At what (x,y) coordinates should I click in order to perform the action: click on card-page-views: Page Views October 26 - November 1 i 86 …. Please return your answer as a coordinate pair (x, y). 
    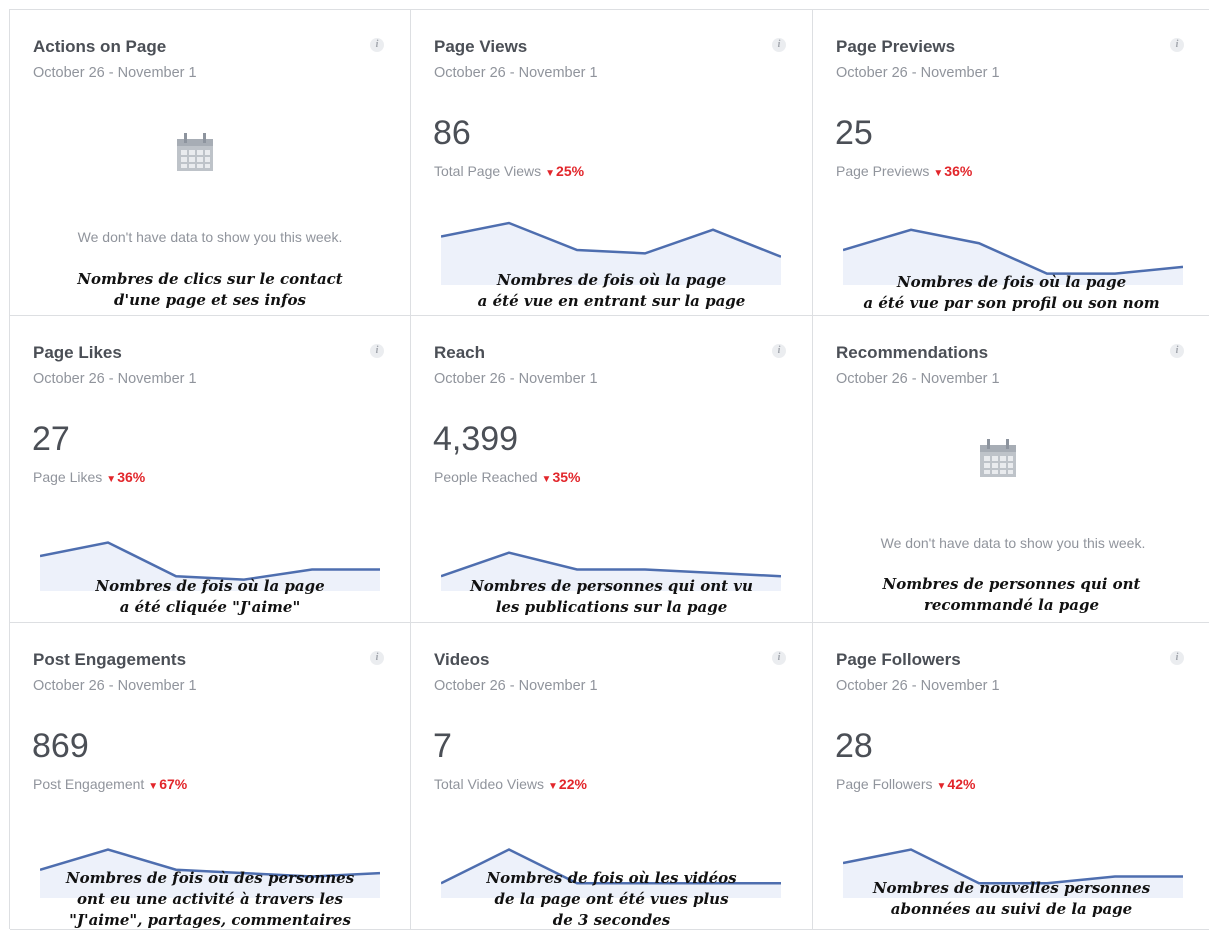
    Looking at the image, I should click on (612, 163).